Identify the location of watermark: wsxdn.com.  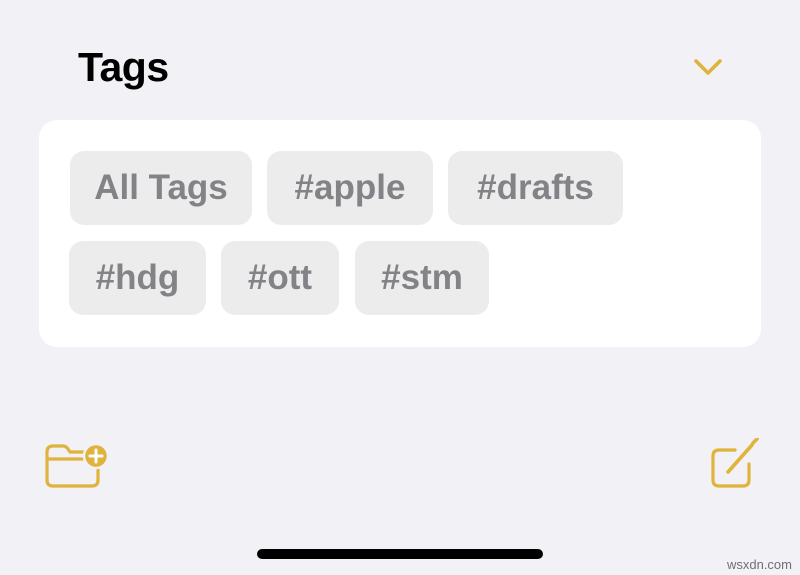
(759, 564).